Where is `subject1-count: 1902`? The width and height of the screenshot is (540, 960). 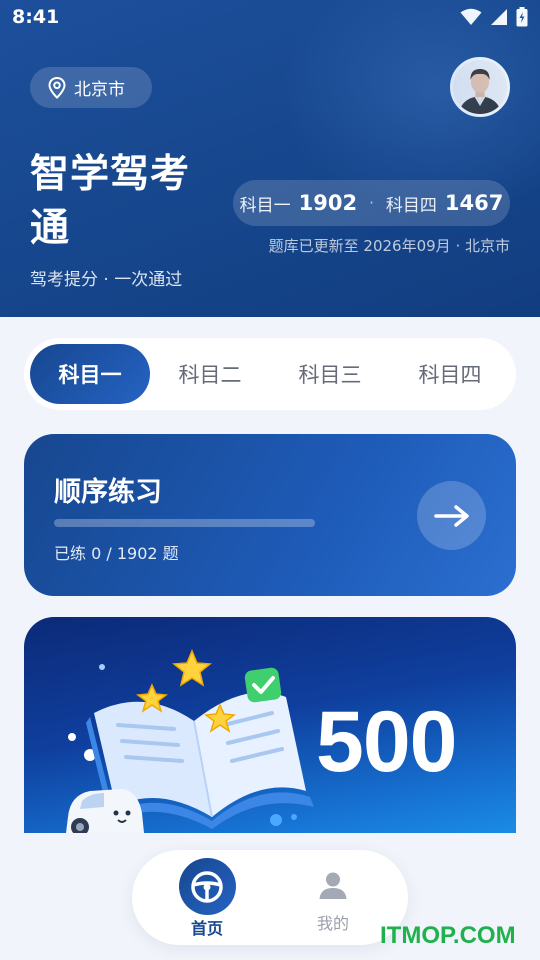 subject1-count: 1902 is located at coordinates (328, 203).